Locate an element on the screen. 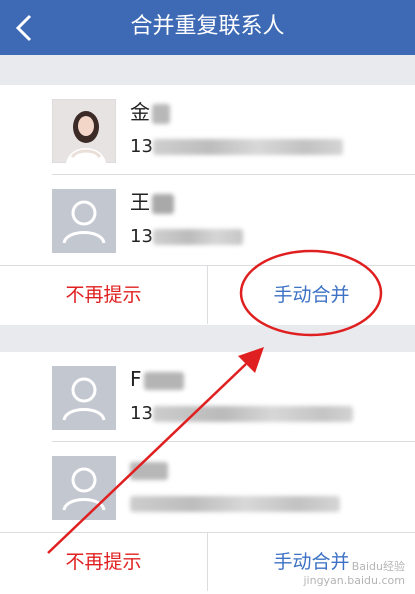 This screenshot has height=594, width=415. contact-phone is located at coordinates (235, 504).